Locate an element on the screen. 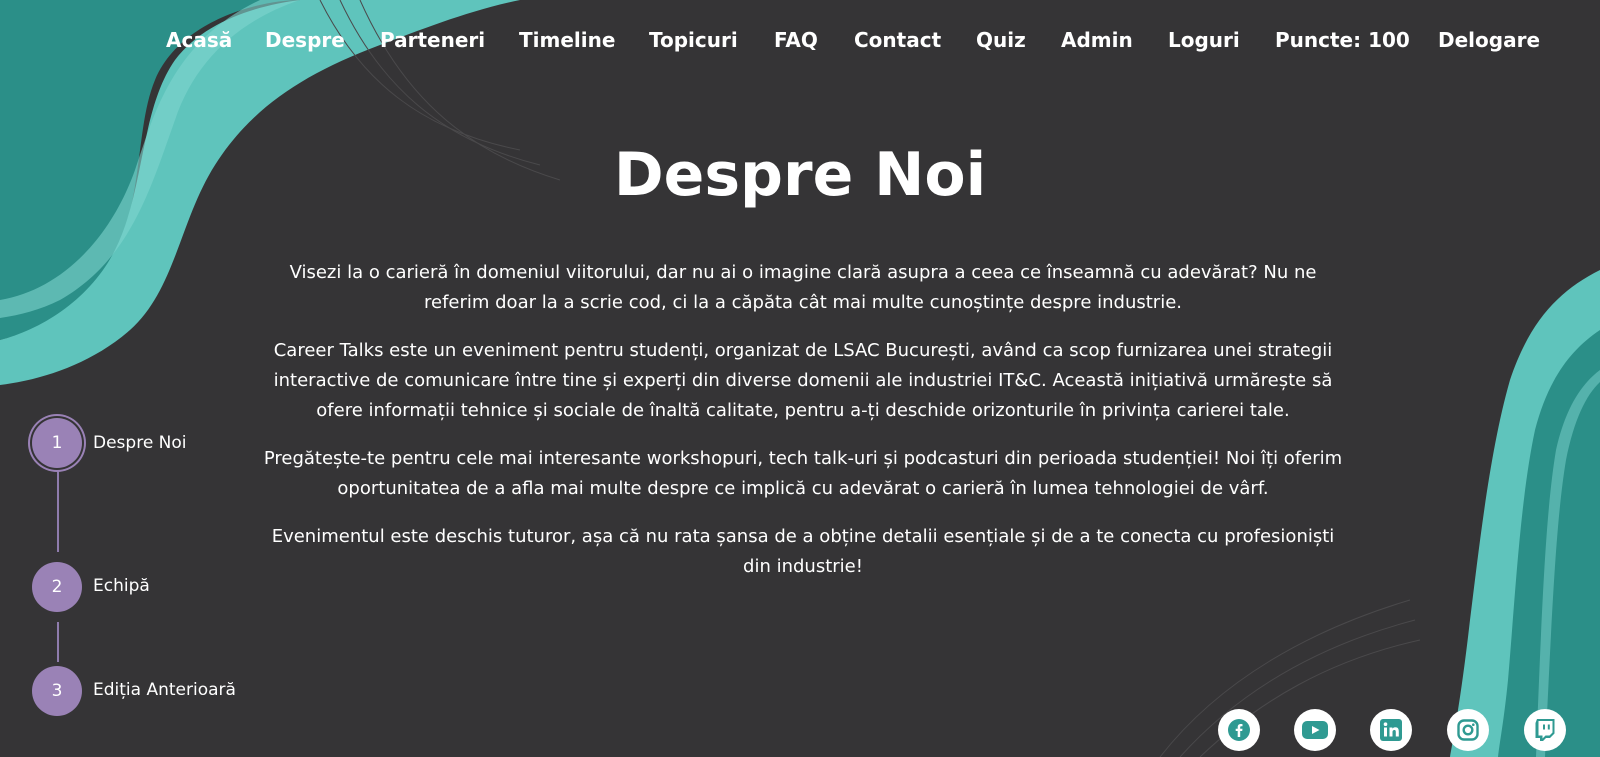  linkedin-icon is located at coordinates (1391, 730).